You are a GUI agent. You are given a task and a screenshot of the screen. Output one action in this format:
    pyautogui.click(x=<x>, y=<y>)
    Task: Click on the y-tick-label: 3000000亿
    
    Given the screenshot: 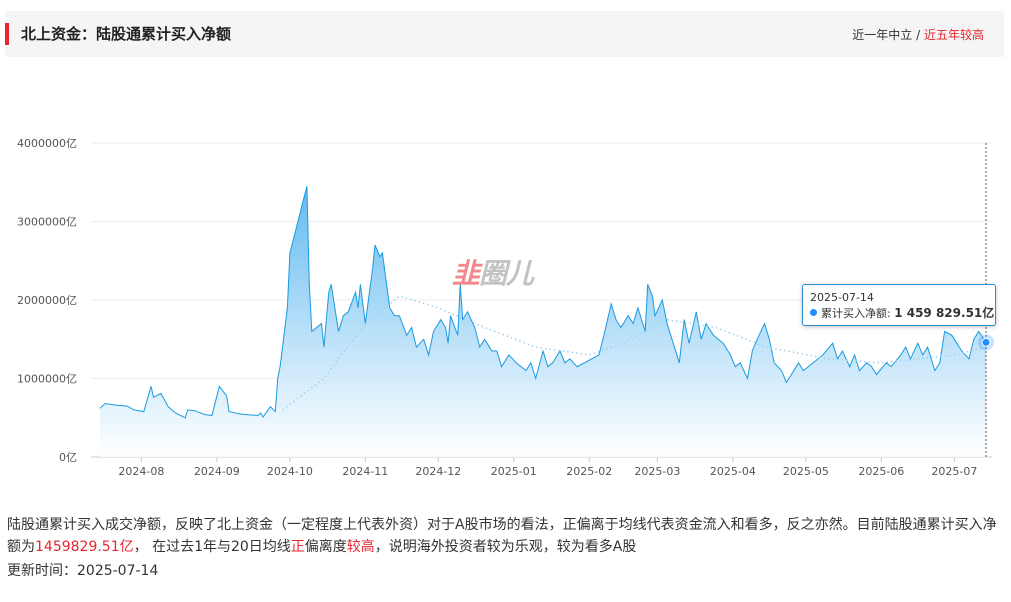 What is the action you would take?
    pyautogui.click(x=47, y=222)
    